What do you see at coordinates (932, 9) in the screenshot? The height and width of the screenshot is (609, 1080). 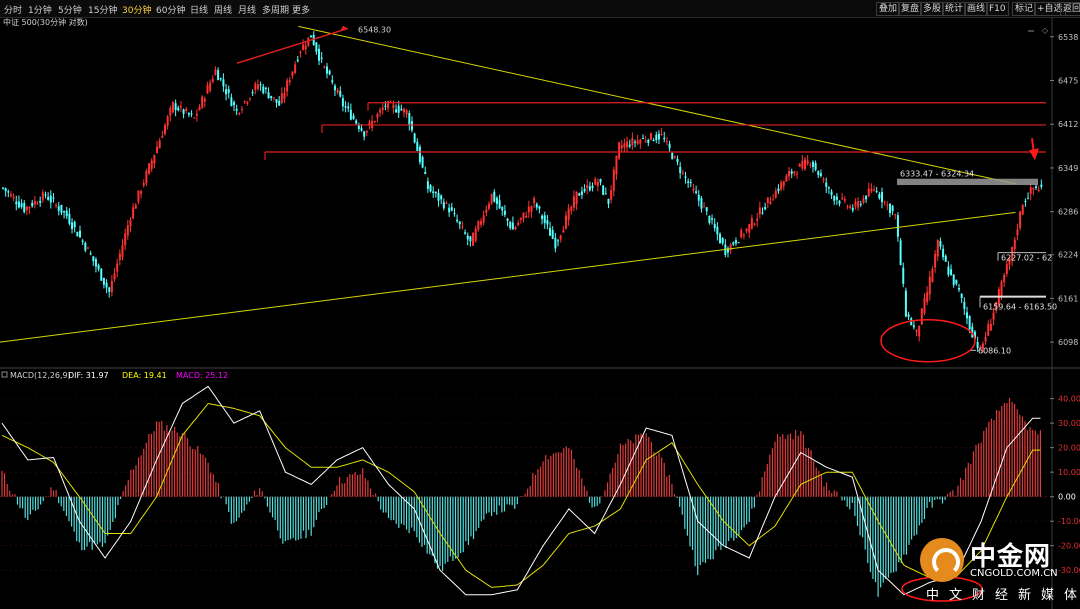 I see `toolbar-button: 多股` at bounding box center [932, 9].